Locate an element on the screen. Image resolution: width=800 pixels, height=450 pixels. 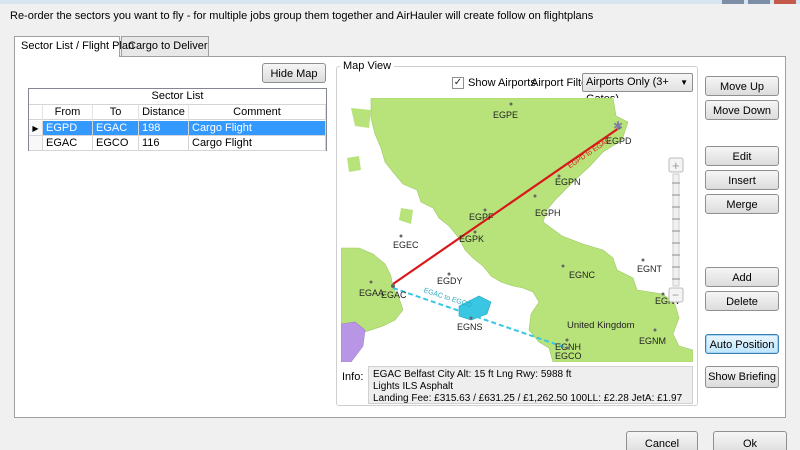
airport-label: EGPK is located at coordinates (471, 239).